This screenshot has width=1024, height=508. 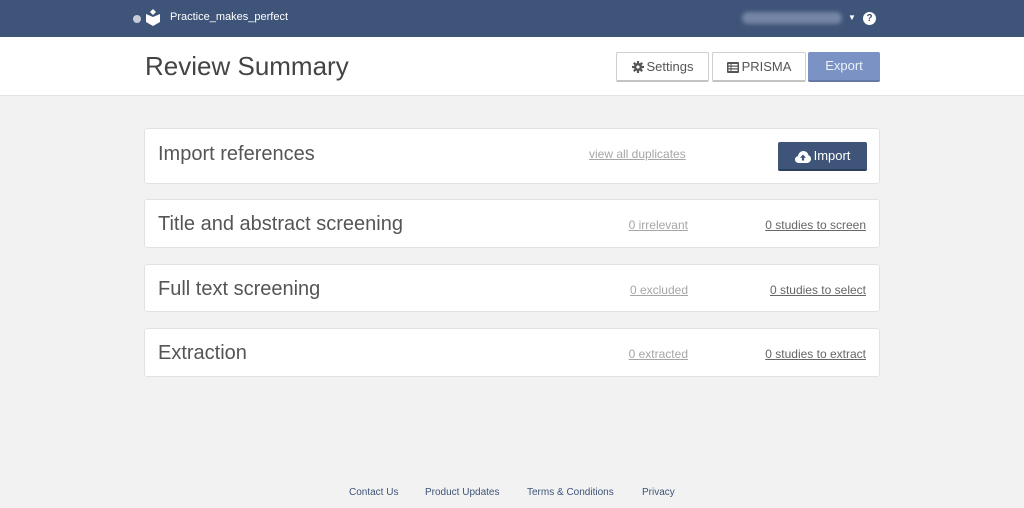 I want to click on page-header: Review Summary Settings PRISMA Export, so click(x=512, y=66).